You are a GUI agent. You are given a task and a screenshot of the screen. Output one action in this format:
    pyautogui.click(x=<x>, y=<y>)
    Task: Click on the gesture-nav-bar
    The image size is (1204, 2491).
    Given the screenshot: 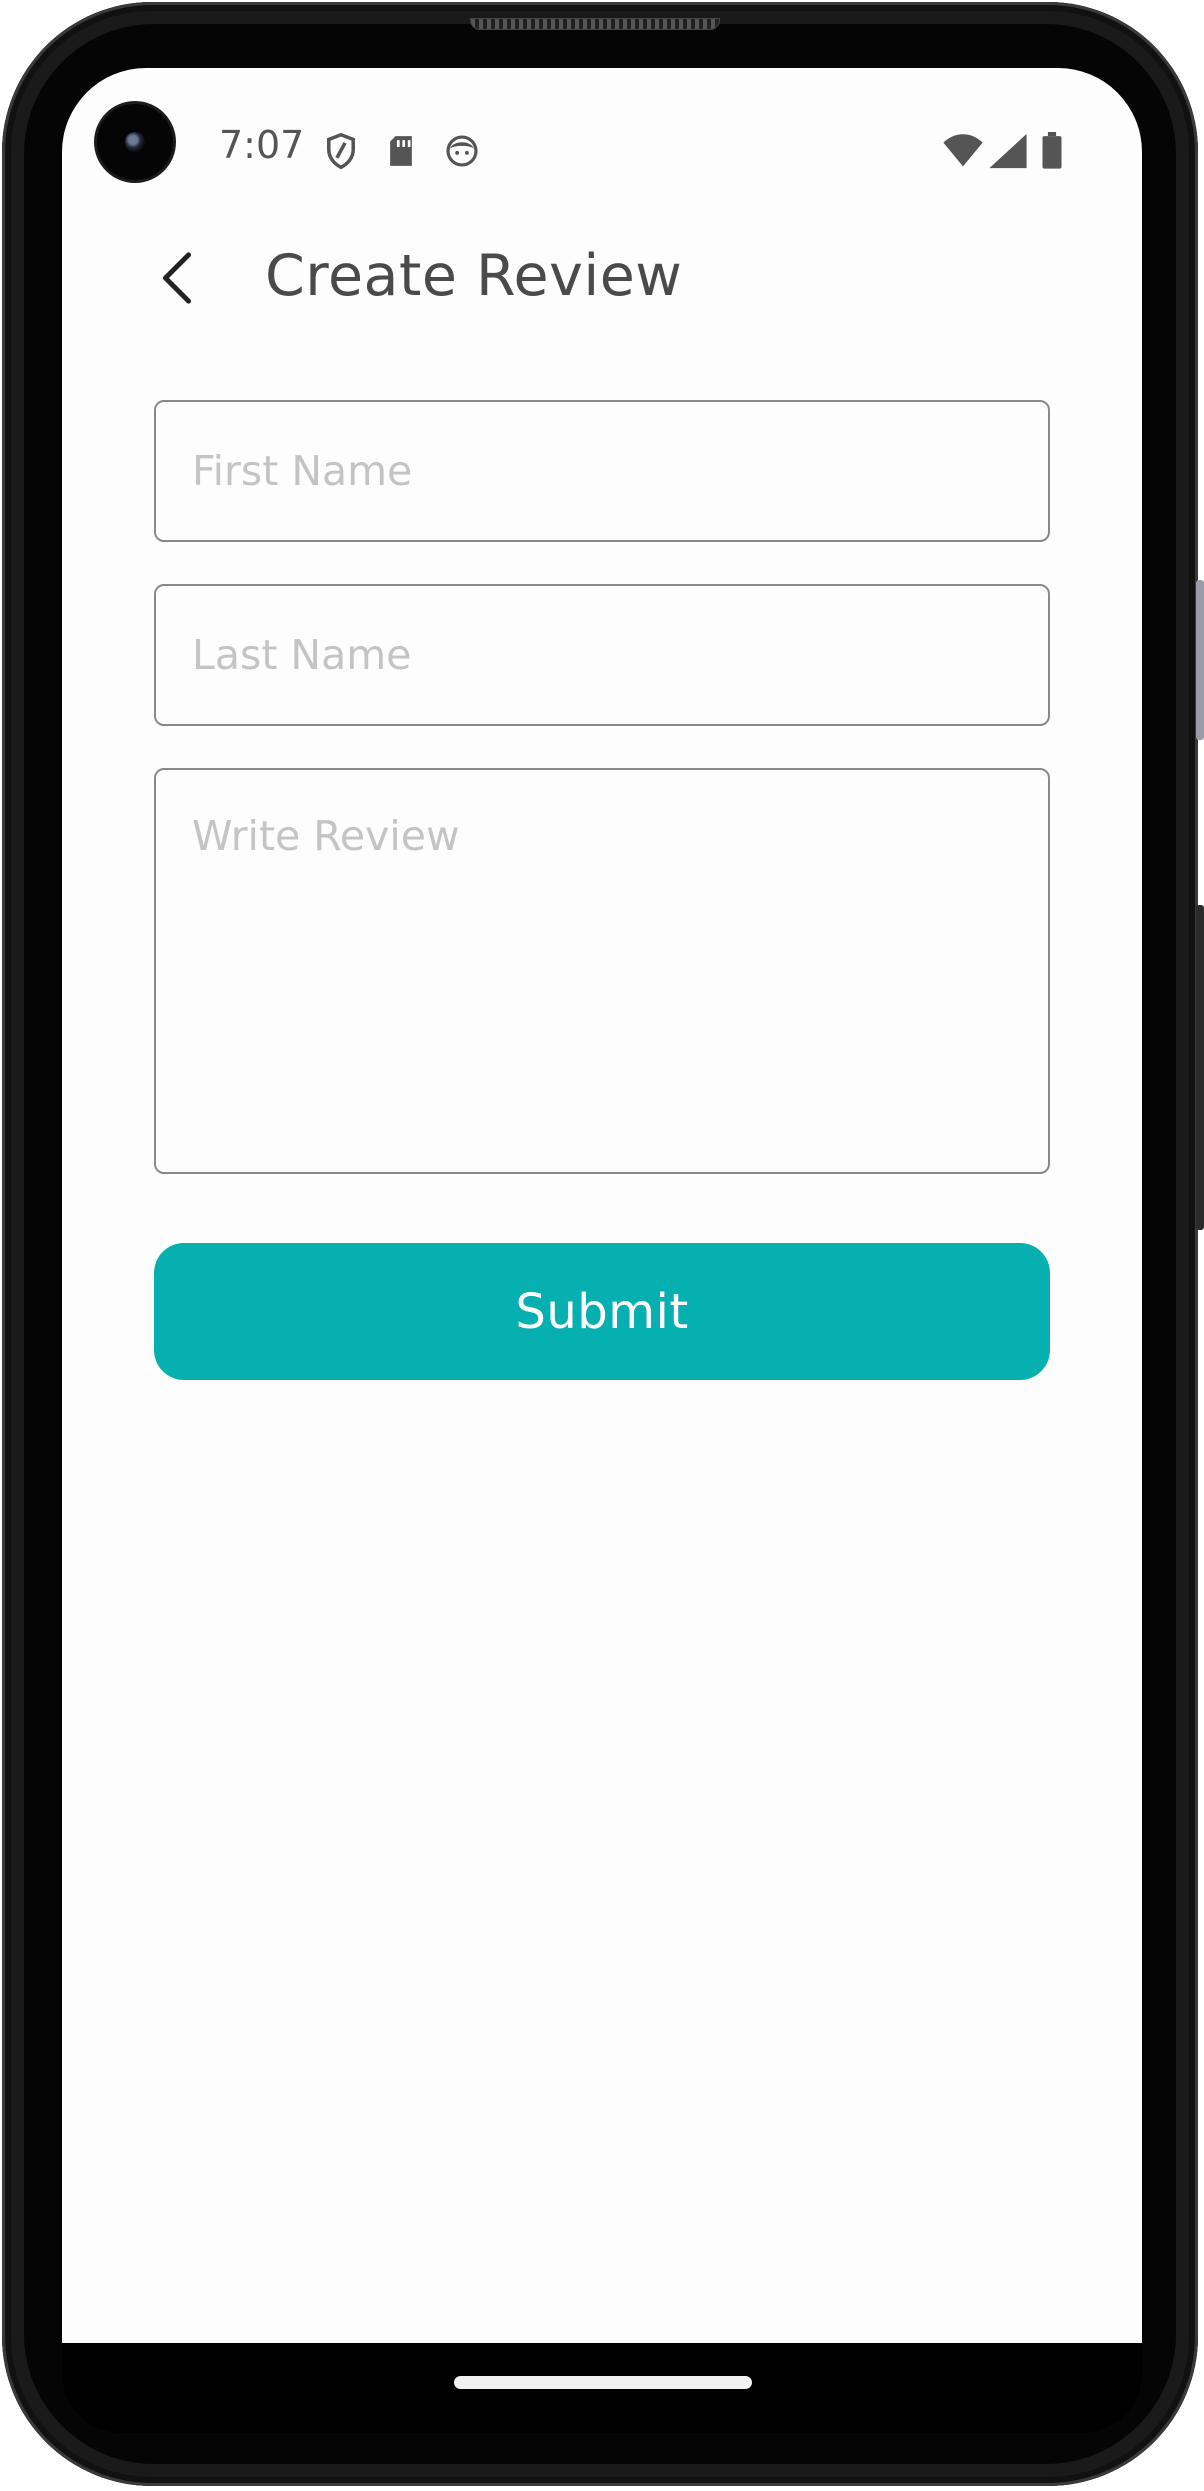 What is the action you would take?
    pyautogui.click(x=602, y=2388)
    